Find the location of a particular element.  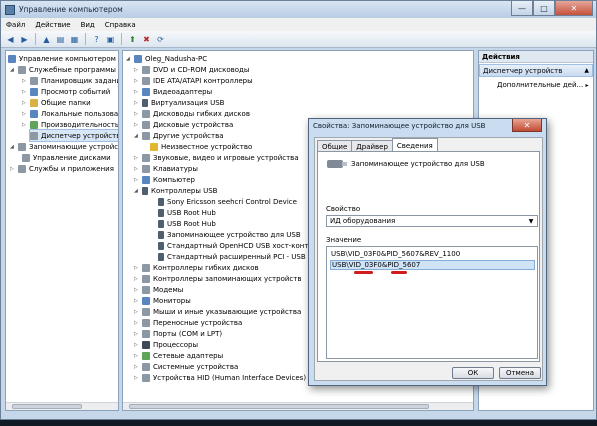

device-category: ▷ Переносные устройства is located at coordinates (188, 322).